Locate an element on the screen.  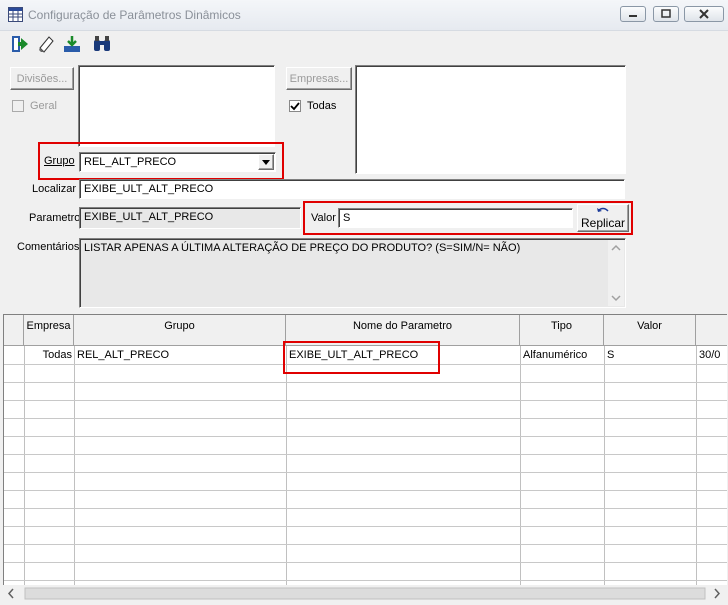
parametro-field: EXIBE_ULT_ALT_PRECO is located at coordinates (190, 218).